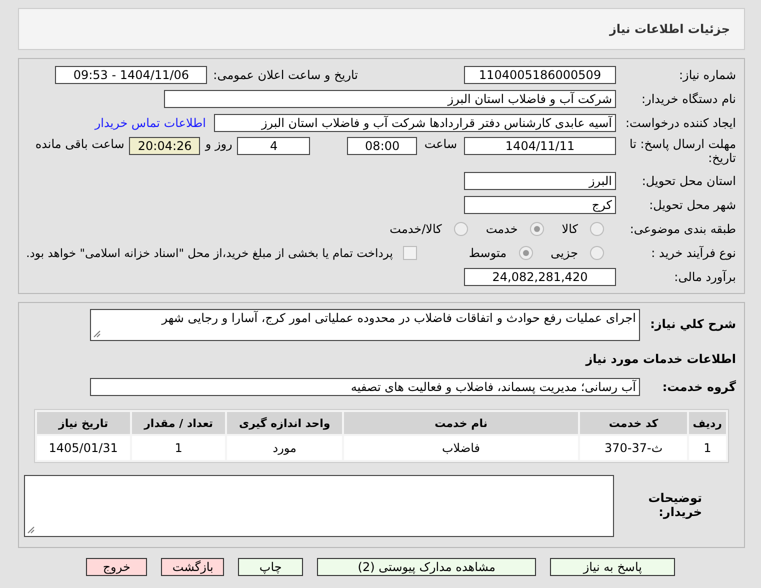  What do you see at coordinates (117, 567) in the screenshot?
I see `action-button: خروج` at bounding box center [117, 567].